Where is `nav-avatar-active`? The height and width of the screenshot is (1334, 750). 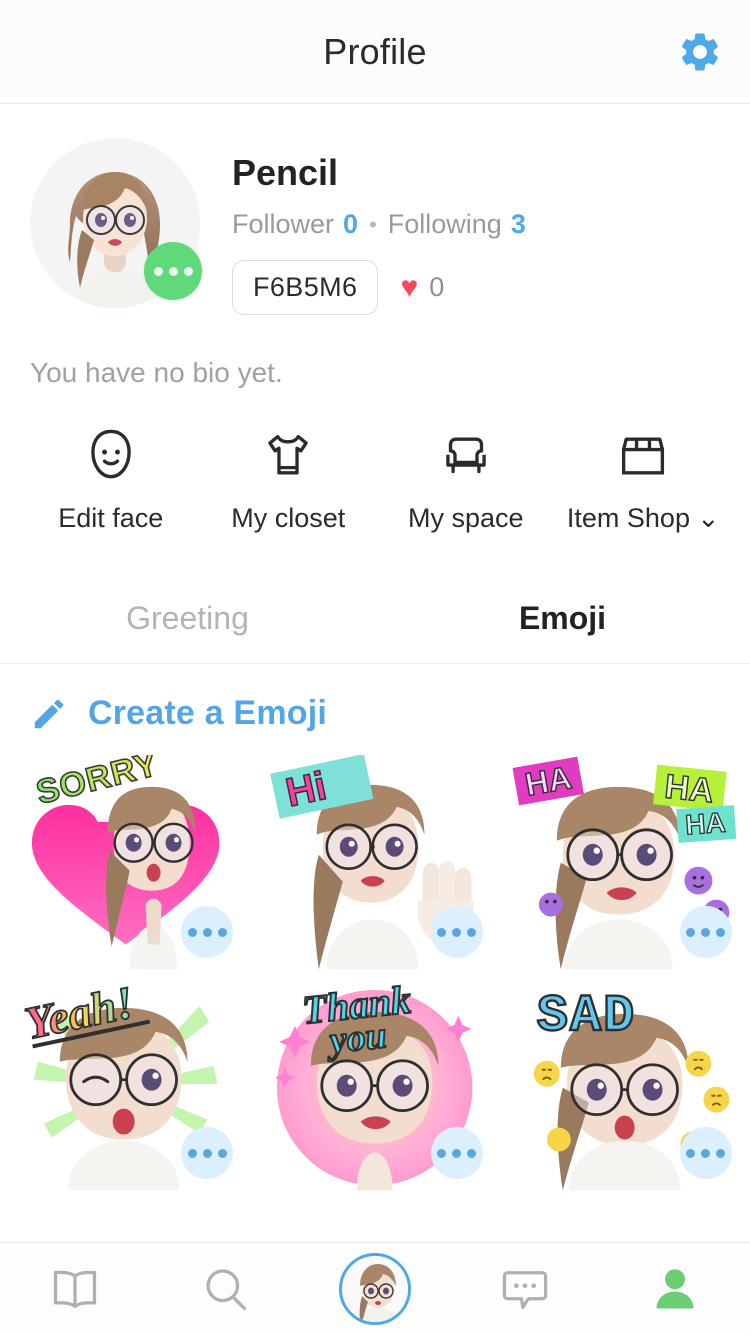
nav-avatar-active is located at coordinates (375, 1288).